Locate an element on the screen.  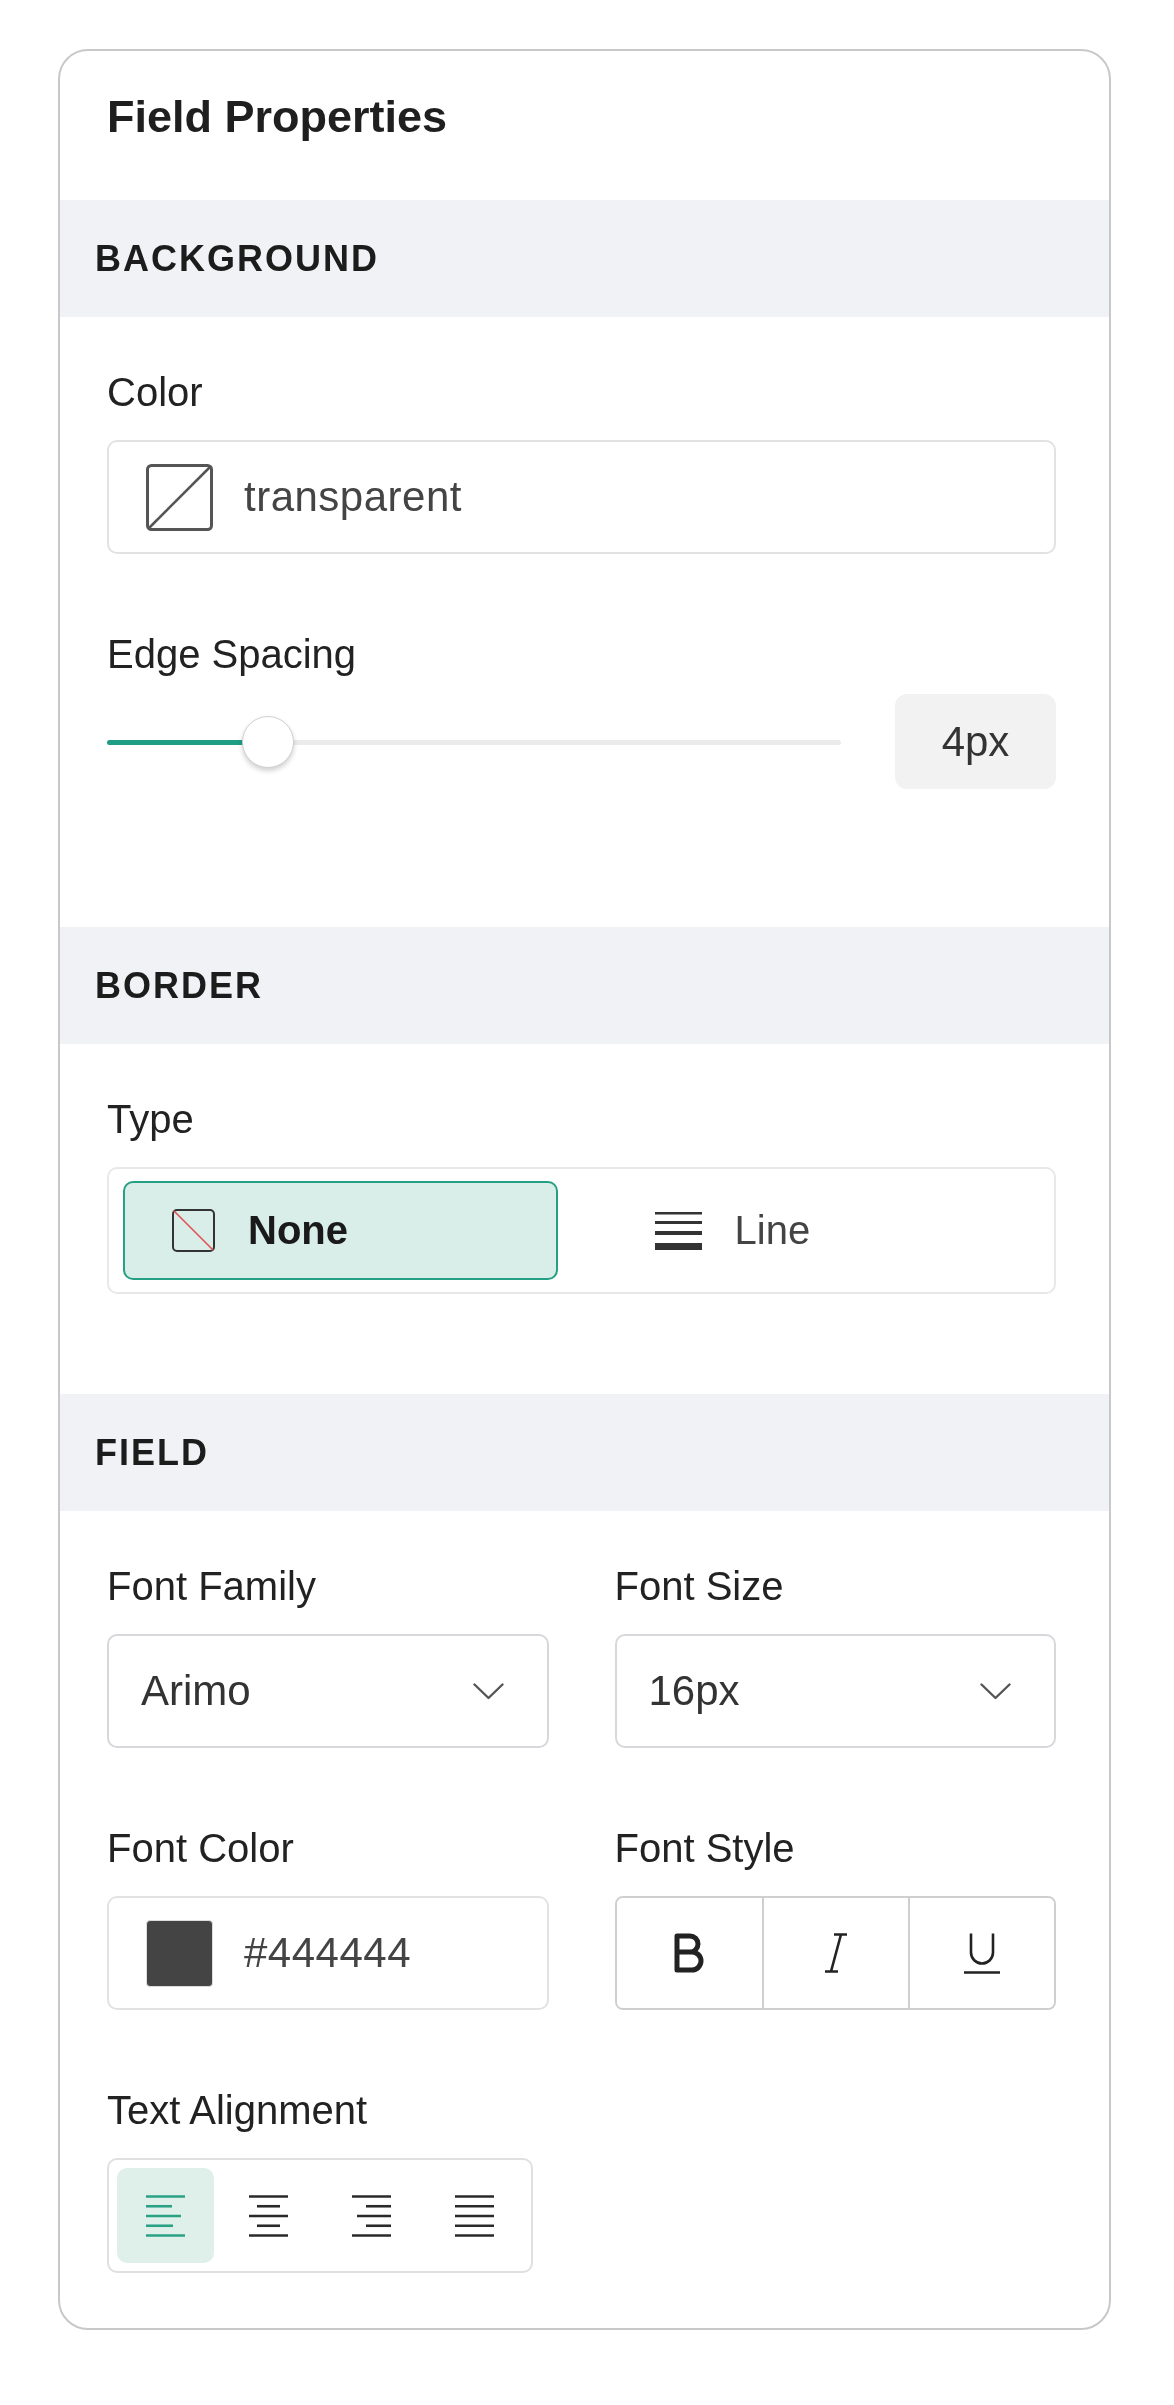
italic-icon is located at coordinates (836, 1953).